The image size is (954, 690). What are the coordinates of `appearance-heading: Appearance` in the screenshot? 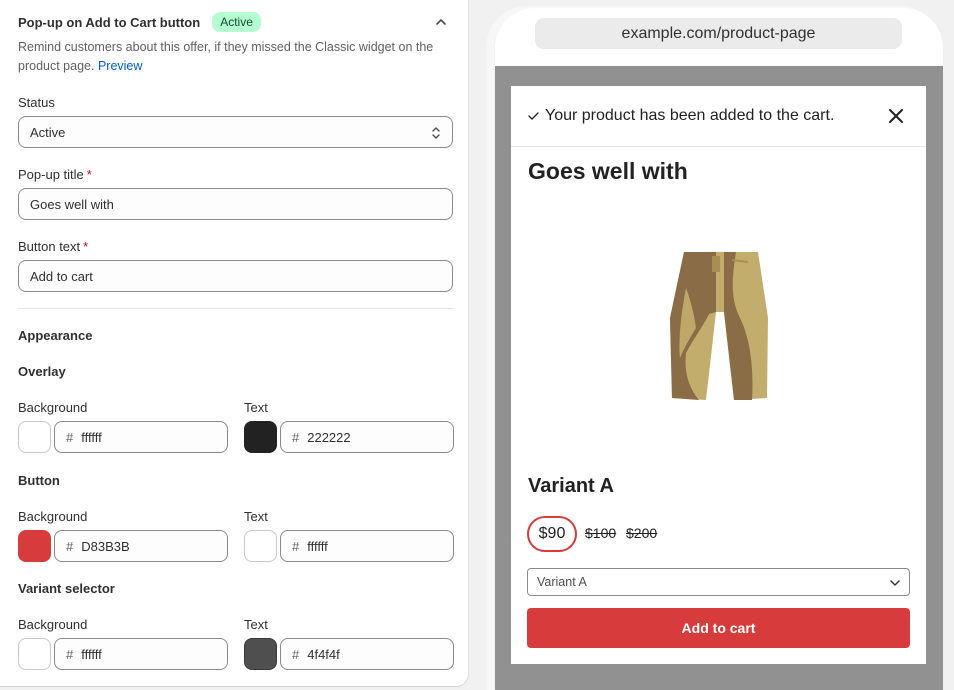 It's located at (55, 335).